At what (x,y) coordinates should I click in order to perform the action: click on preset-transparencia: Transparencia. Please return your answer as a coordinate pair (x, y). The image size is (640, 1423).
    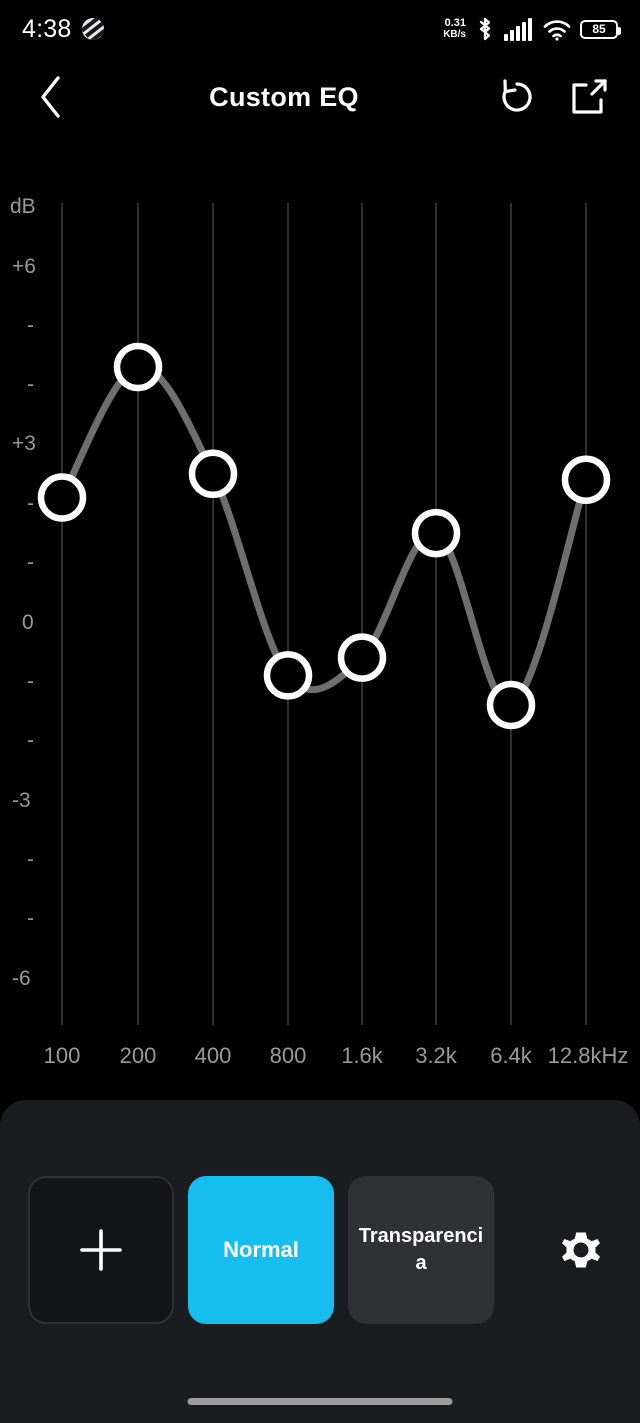
    Looking at the image, I should click on (421, 1250).